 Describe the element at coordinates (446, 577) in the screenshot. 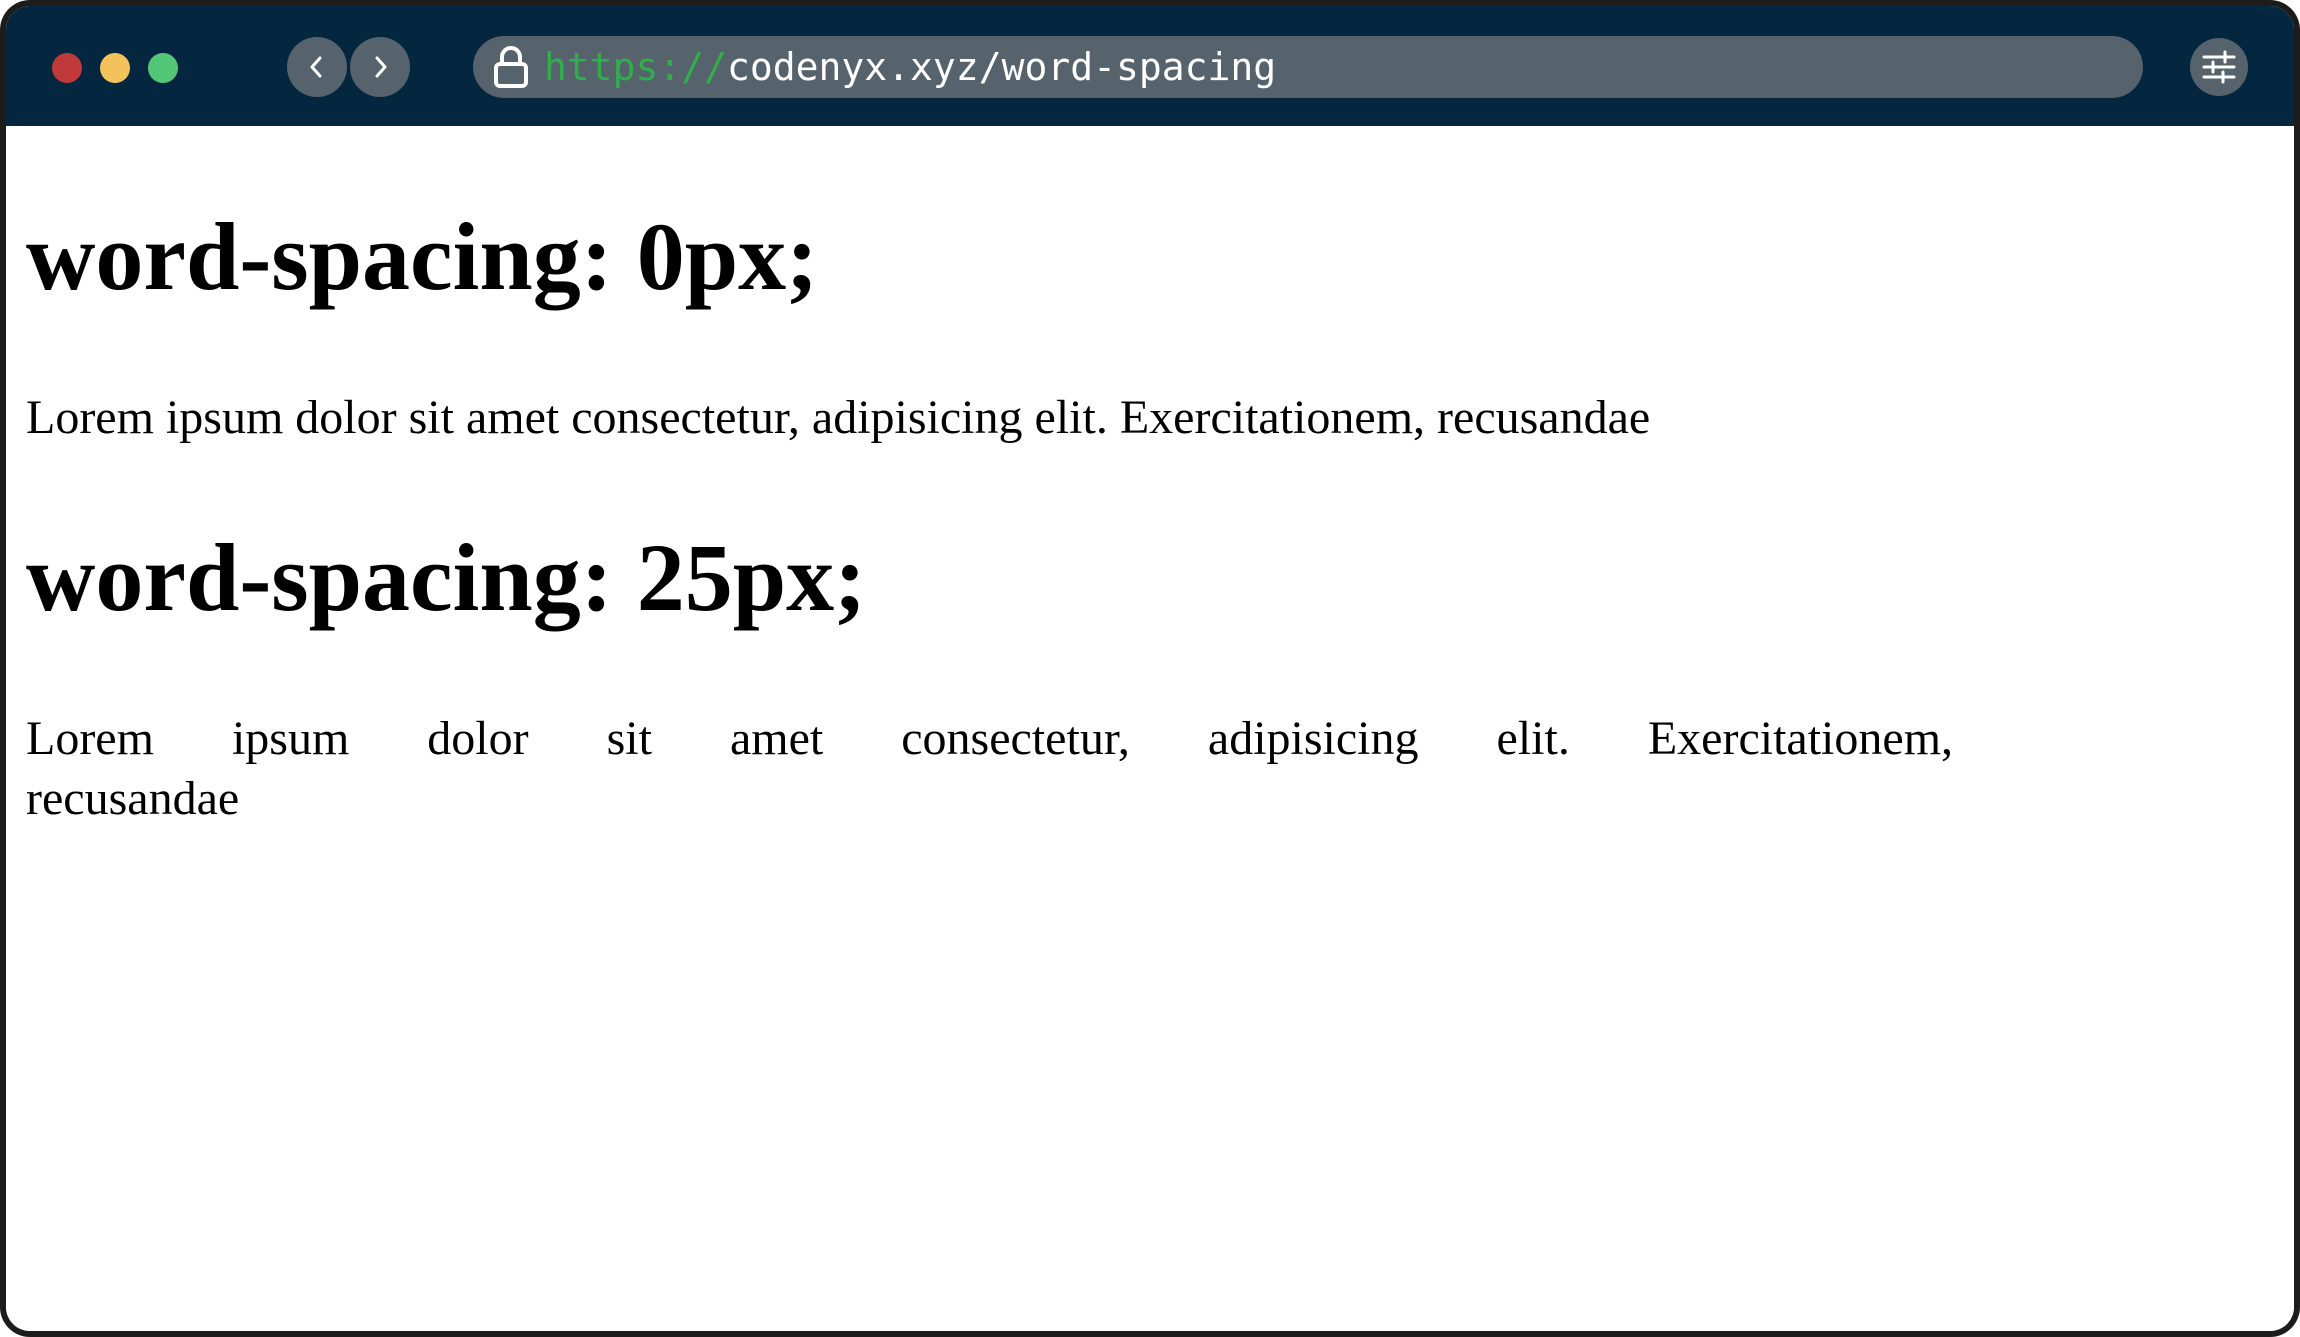

I see `heading-word-spacing-25: word-spacing: 25px;` at that location.